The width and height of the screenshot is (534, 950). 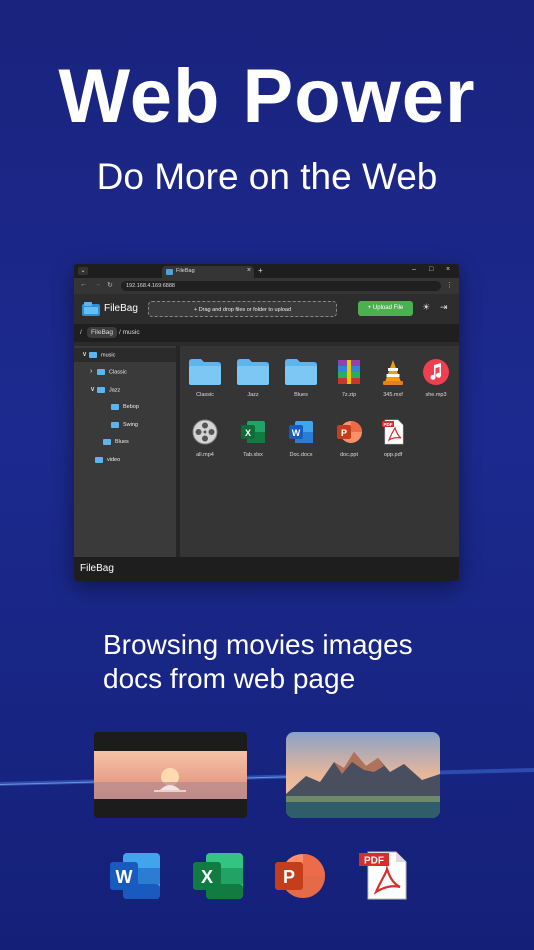 I want to click on logout-icon: ⇥, so click(x=444, y=307).